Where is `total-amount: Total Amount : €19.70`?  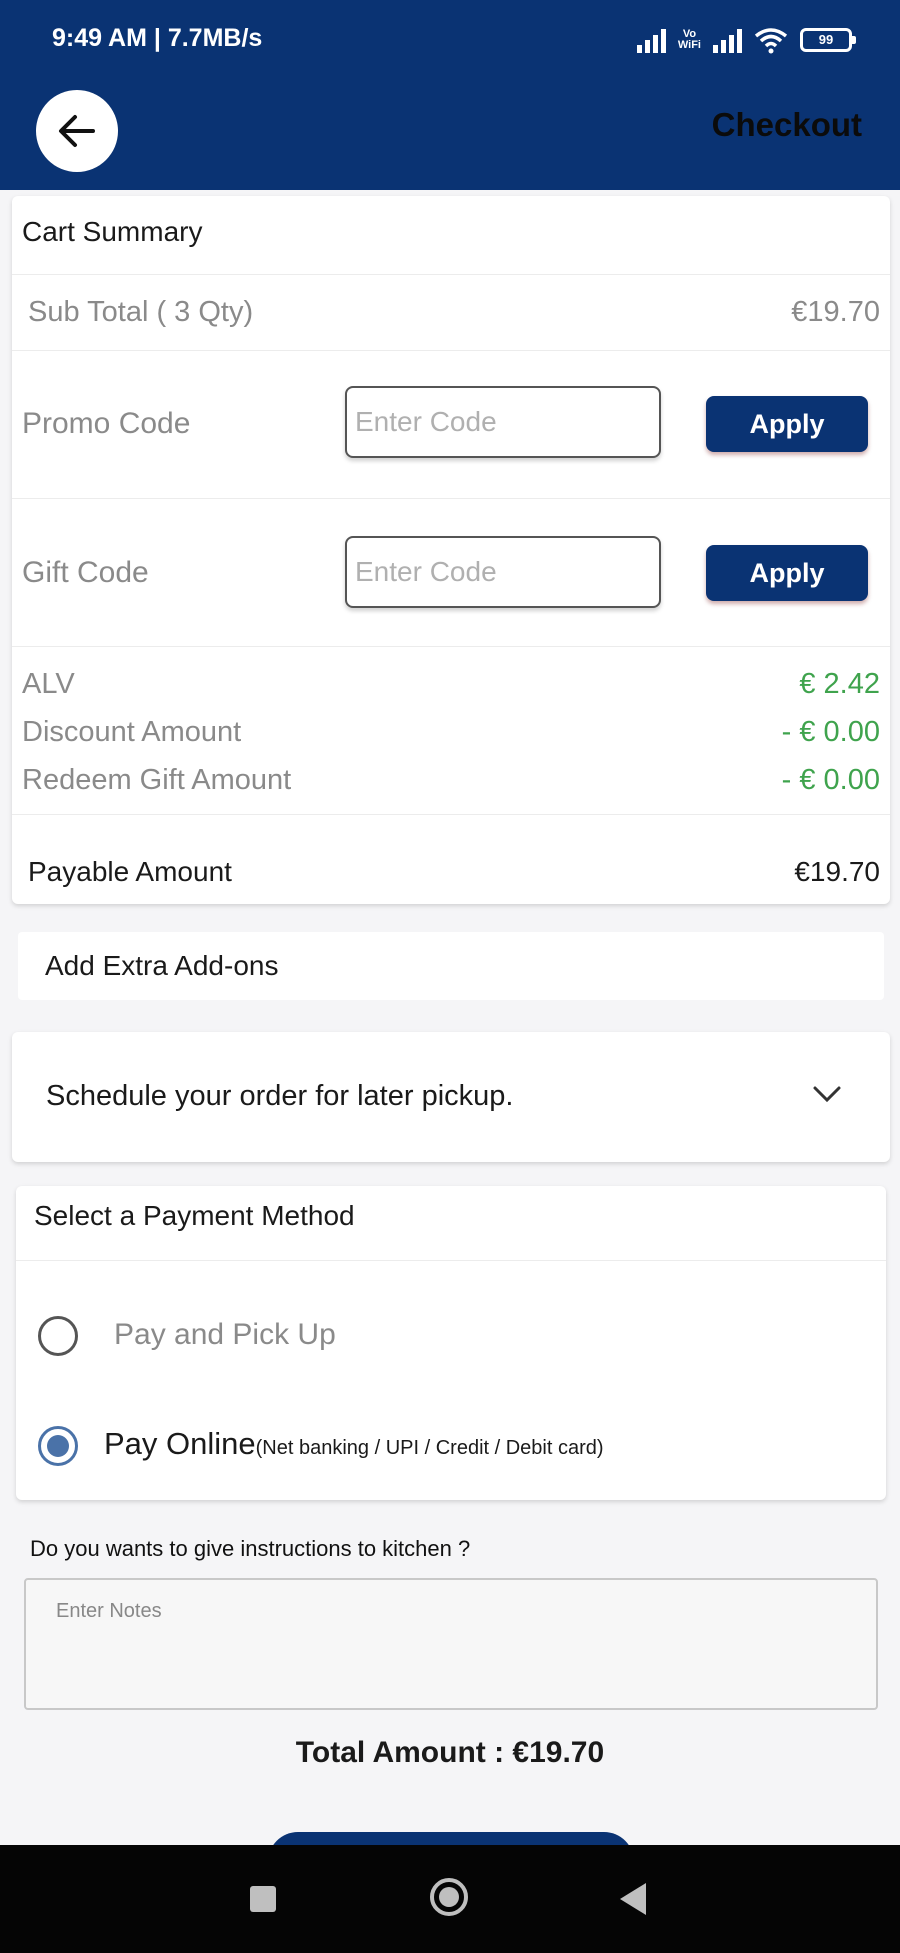
total-amount: Total Amount : €19.70 is located at coordinates (450, 1752).